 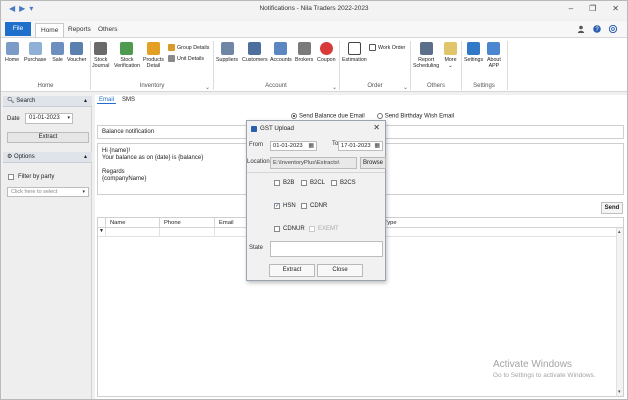 What do you see at coordinates (343, 183) in the screenshot?
I see `b2cs-checkbox: B2CS` at bounding box center [343, 183].